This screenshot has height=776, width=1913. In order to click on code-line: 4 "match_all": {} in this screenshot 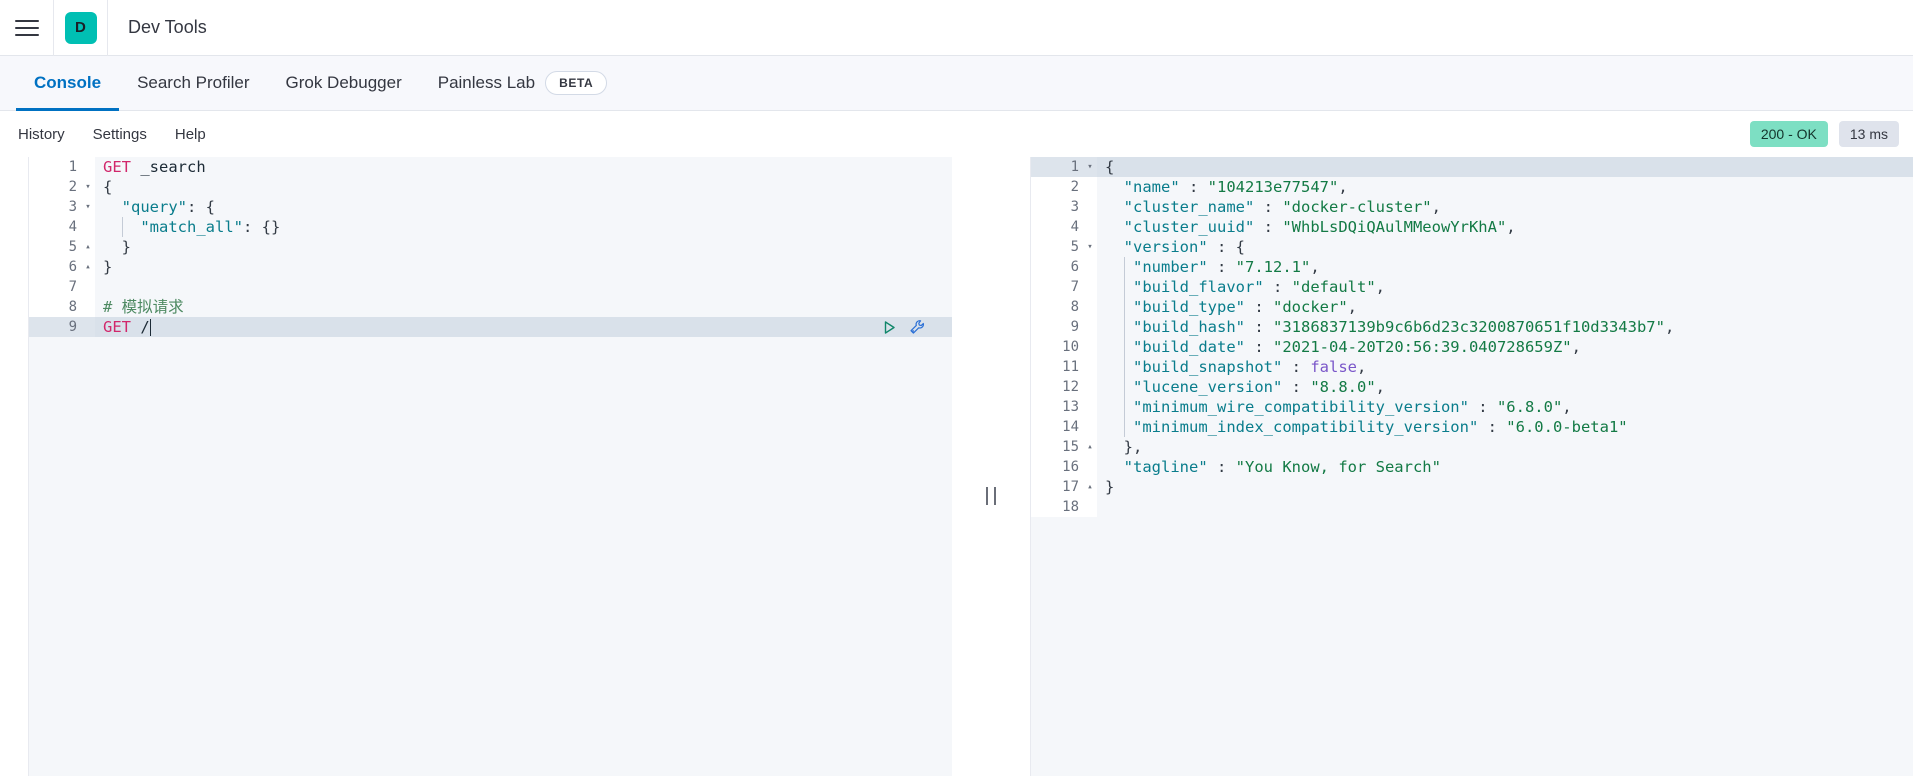, I will do `click(490, 227)`.